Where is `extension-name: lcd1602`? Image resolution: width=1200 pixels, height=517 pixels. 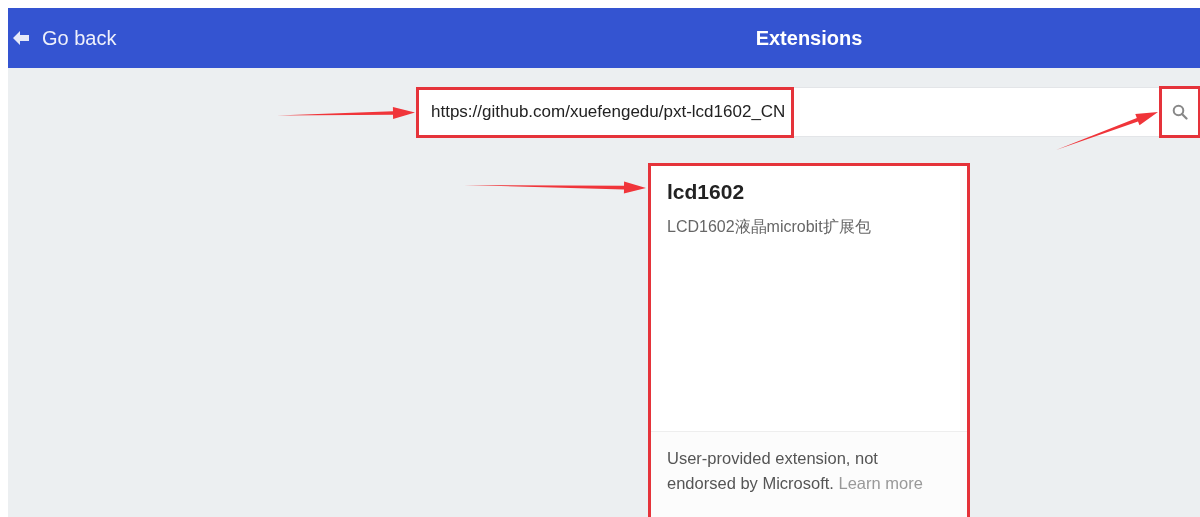
extension-name: lcd1602 is located at coordinates (706, 192).